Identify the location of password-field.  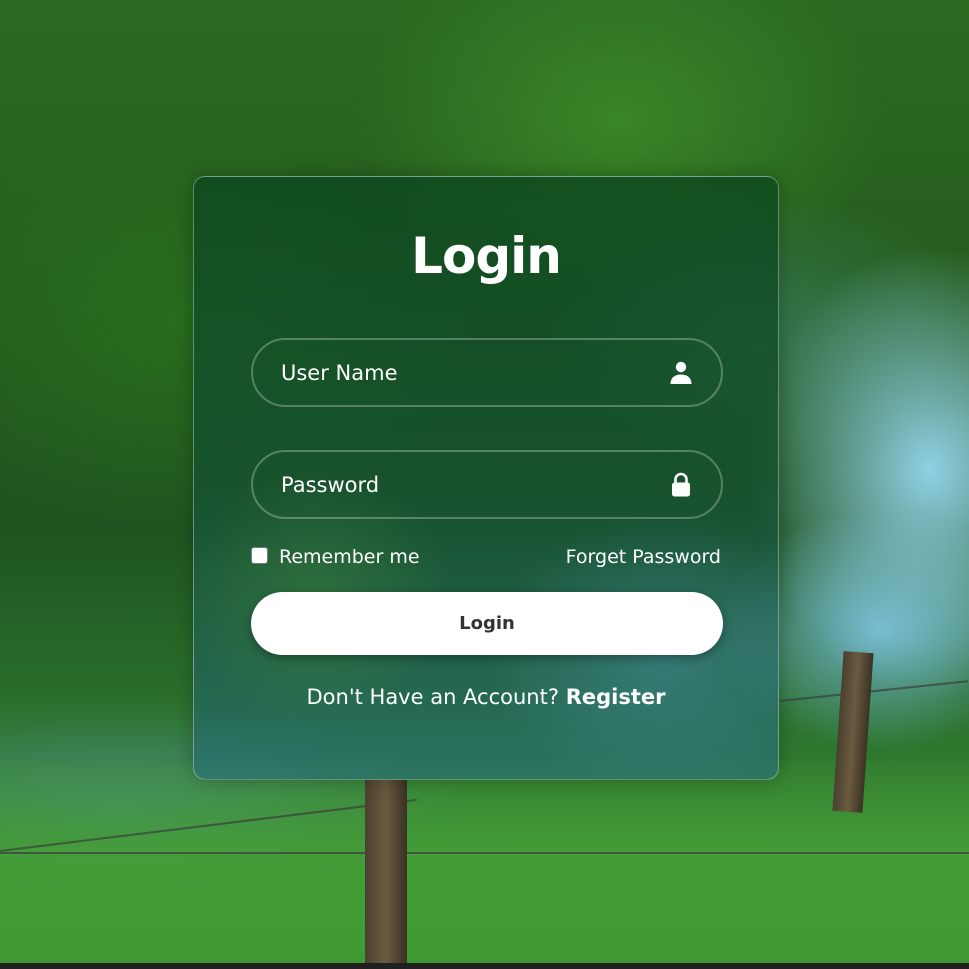
(487, 484).